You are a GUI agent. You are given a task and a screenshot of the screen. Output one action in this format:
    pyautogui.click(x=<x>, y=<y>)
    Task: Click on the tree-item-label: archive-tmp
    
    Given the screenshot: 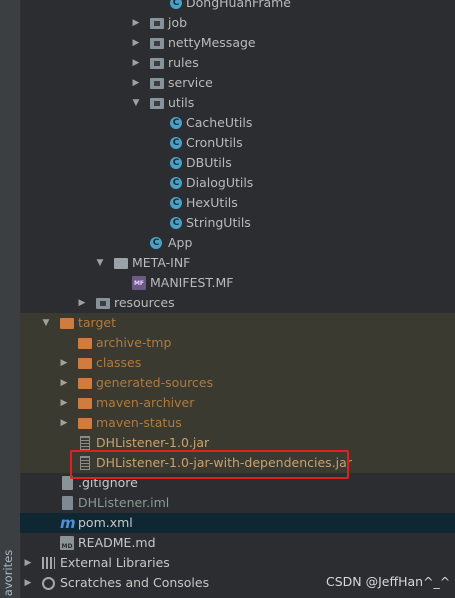 What is the action you would take?
    pyautogui.click(x=134, y=342)
    